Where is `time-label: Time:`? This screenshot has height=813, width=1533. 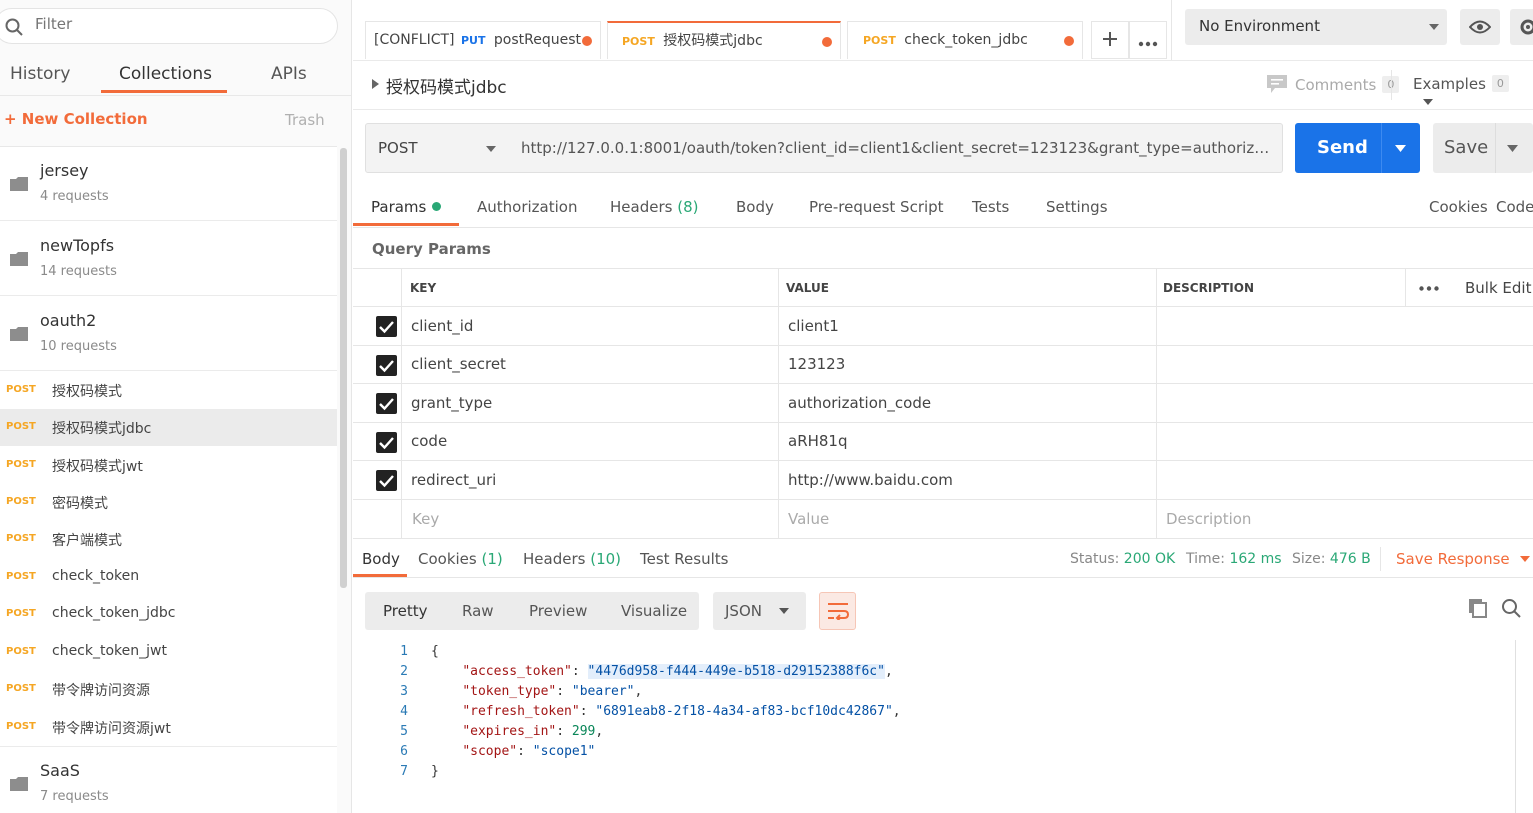 time-label: Time: is located at coordinates (1205, 559).